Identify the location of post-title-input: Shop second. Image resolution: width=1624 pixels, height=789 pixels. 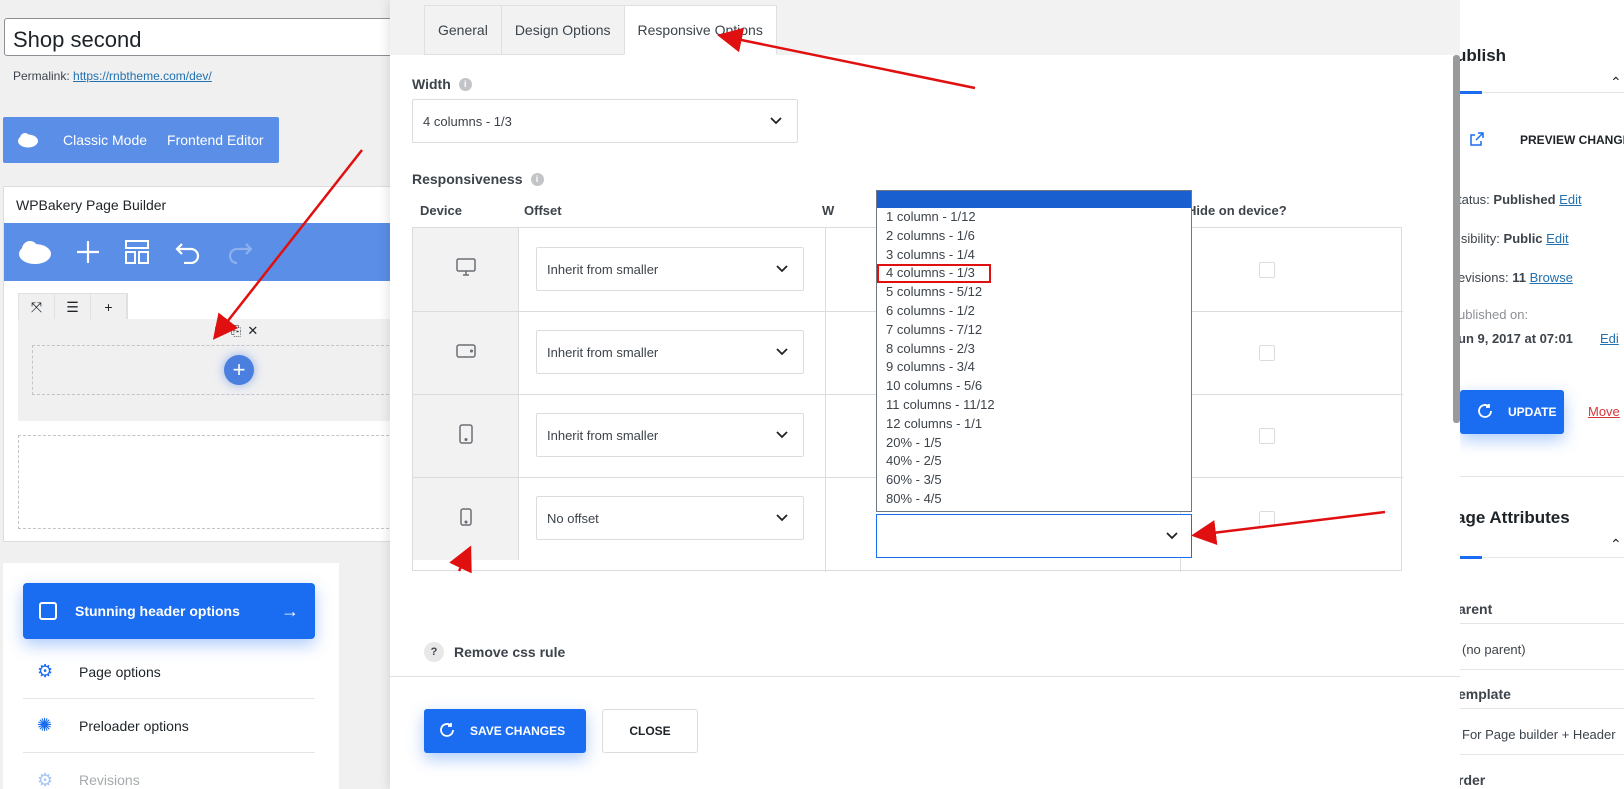
(204, 37).